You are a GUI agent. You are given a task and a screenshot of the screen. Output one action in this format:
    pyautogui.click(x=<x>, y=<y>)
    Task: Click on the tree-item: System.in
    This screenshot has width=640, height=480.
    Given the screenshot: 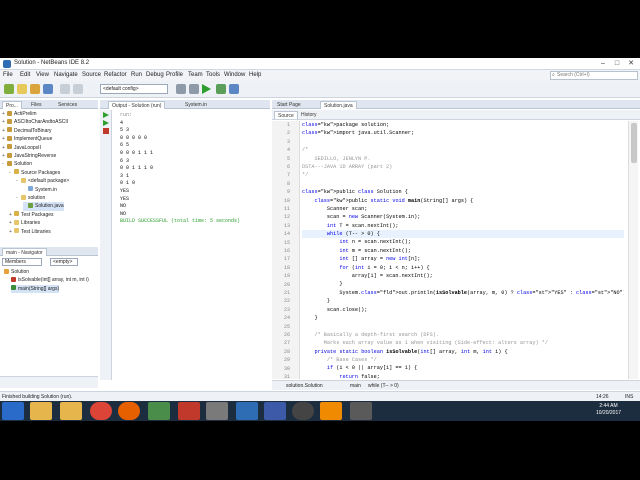 What is the action you would take?
    pyautogui.click(x=40, y=190)
    